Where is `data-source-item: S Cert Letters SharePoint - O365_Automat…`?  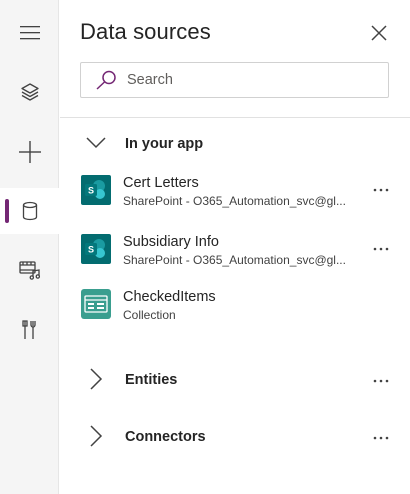
data-source-item: S Cert Letters SharePoint - O365_Automat… is located at coordinates (235, 198).